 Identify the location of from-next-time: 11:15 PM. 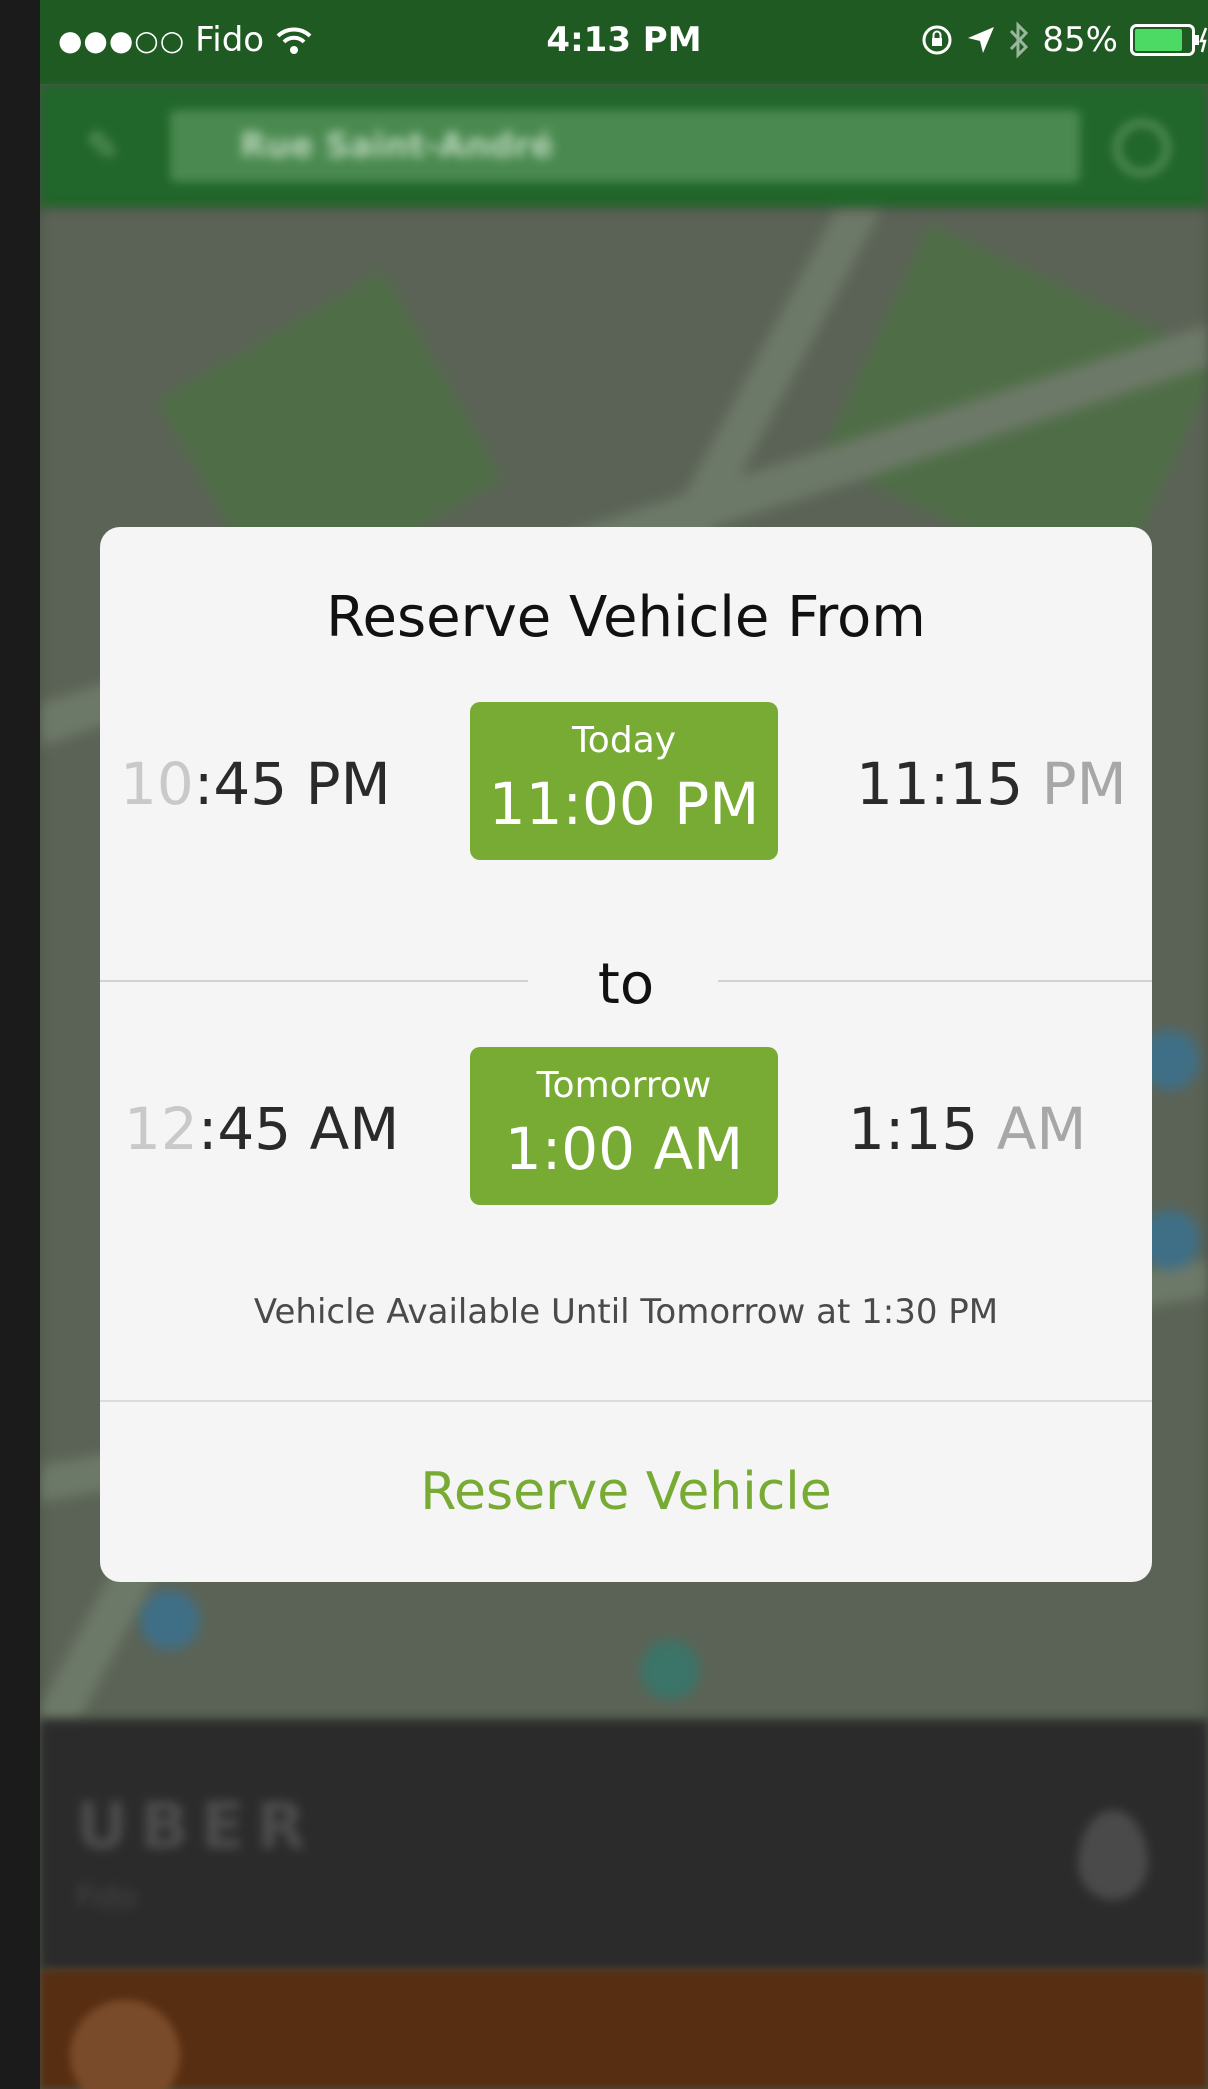
(991, 784).